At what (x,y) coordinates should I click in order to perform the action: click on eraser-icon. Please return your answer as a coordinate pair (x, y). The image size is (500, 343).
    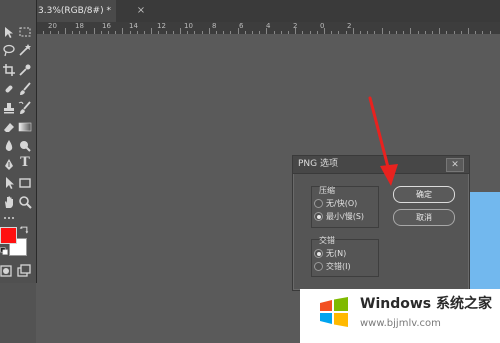
    Looking at the image, I should click on (9, 127).